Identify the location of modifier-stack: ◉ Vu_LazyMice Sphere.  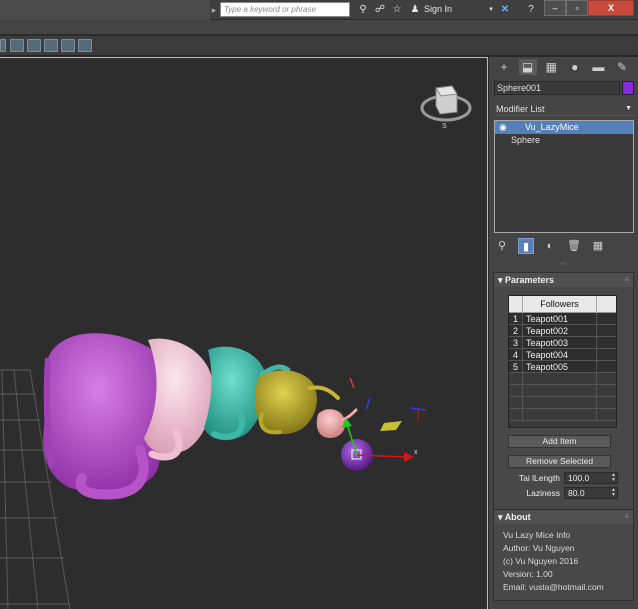
(564, 176).